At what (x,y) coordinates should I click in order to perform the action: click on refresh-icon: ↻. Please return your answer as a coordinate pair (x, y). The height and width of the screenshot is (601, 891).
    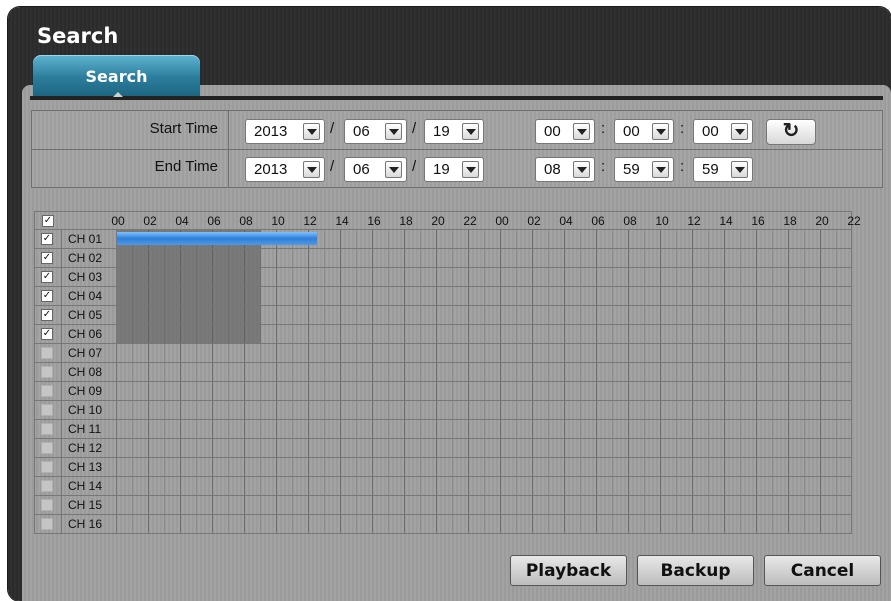
    Looking at the image, I should click on (791, 131).